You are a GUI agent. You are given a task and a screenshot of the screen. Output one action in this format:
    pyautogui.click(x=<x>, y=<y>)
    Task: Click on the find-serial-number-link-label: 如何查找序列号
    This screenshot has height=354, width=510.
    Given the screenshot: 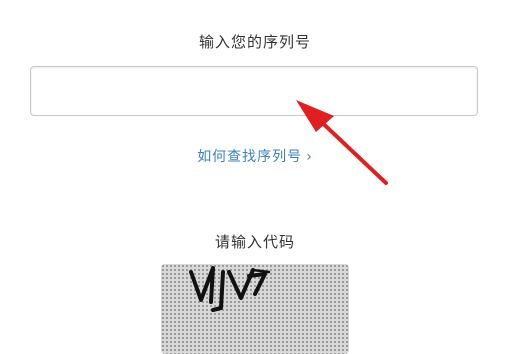 What is the action you would take?
    pyautogui.click(x=250, y=157)
    